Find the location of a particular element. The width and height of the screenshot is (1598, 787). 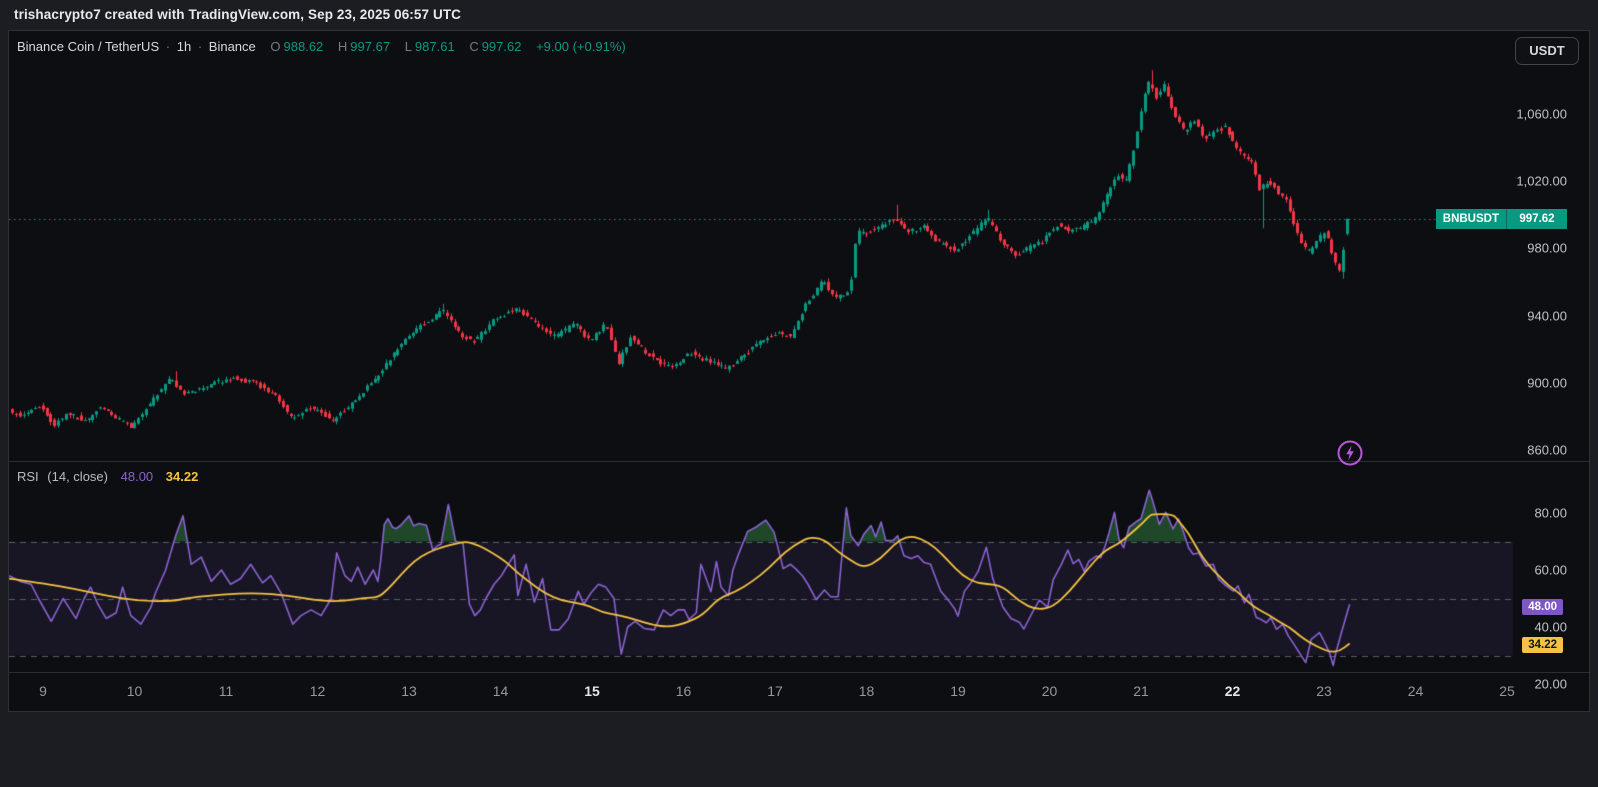

last-price-badge: 997.62 is located at coordinates (1537, 219).